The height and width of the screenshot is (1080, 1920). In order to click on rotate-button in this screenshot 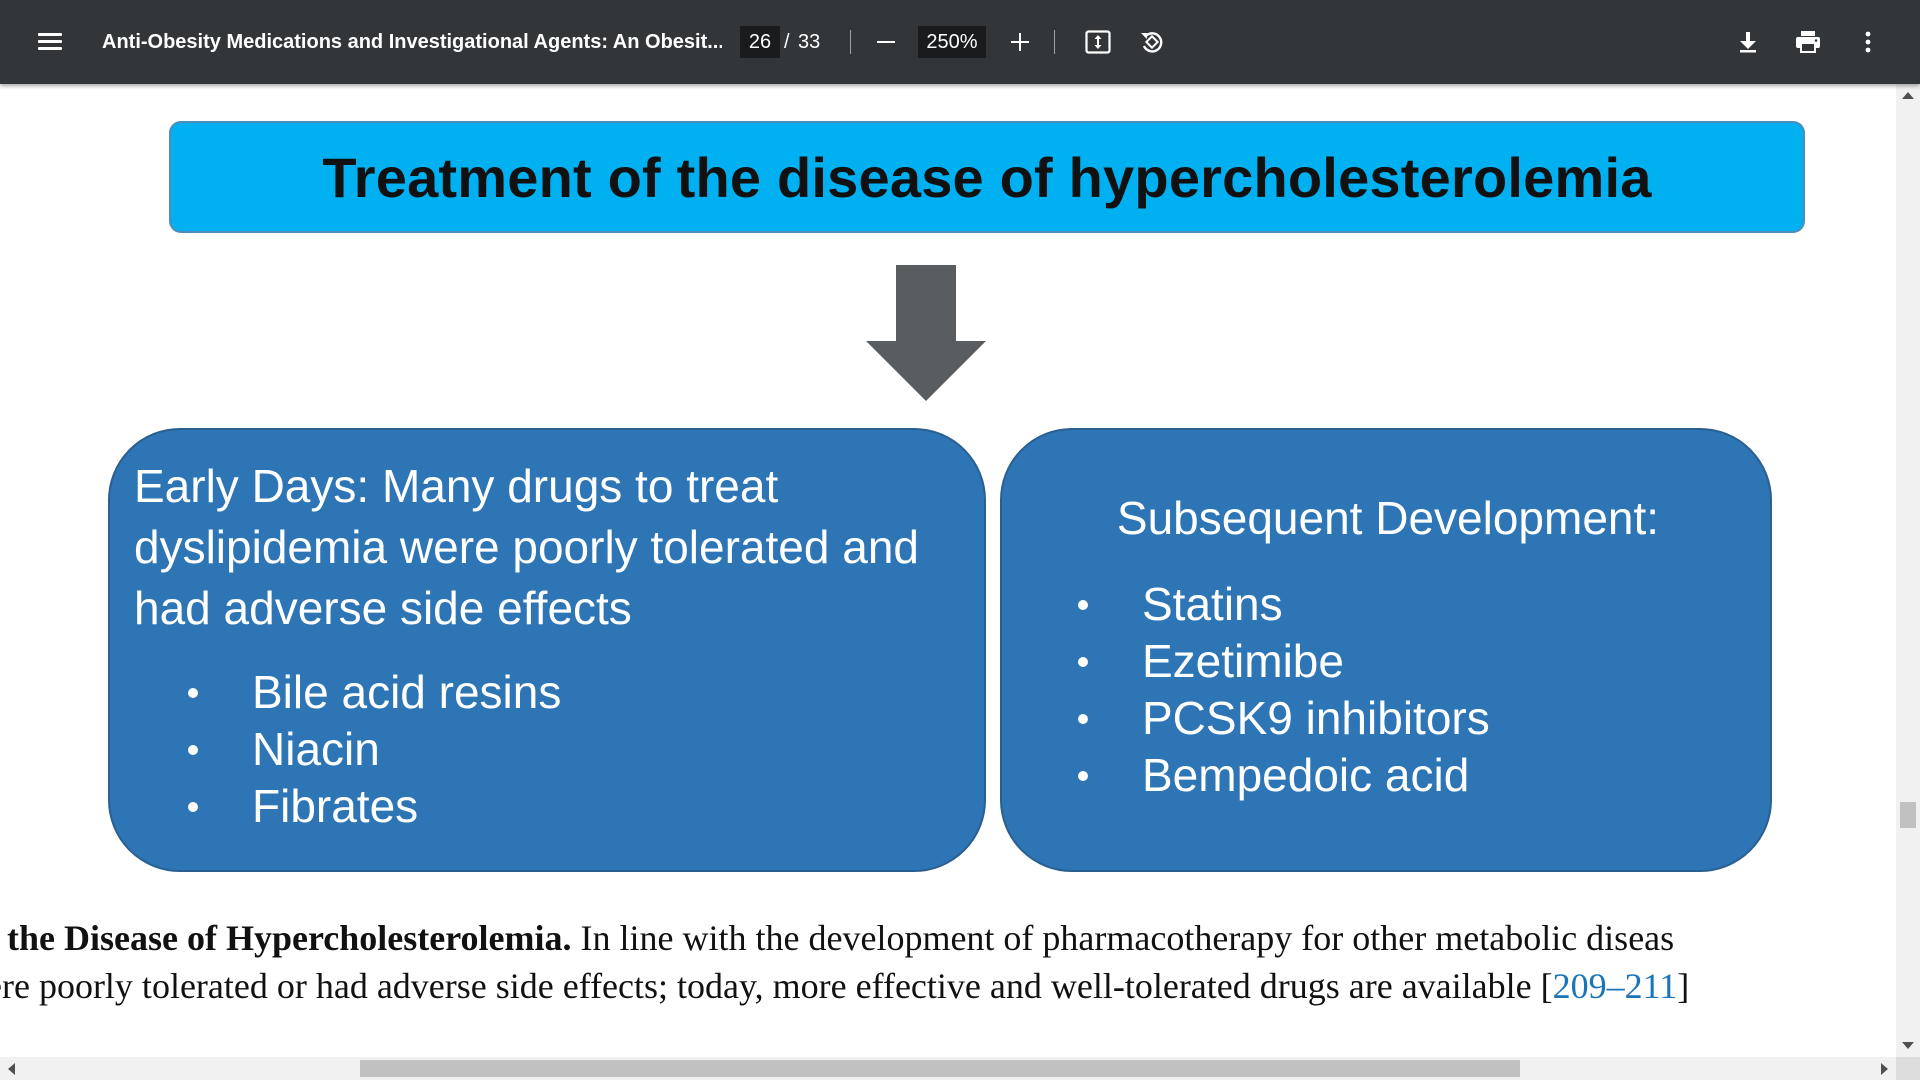, I will do `click(1152, 42)`.